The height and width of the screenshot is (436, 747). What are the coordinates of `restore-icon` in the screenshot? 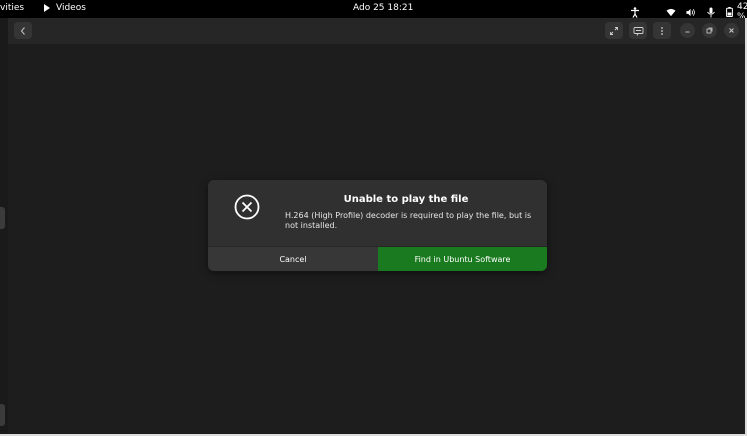 It's located at (709, 30).